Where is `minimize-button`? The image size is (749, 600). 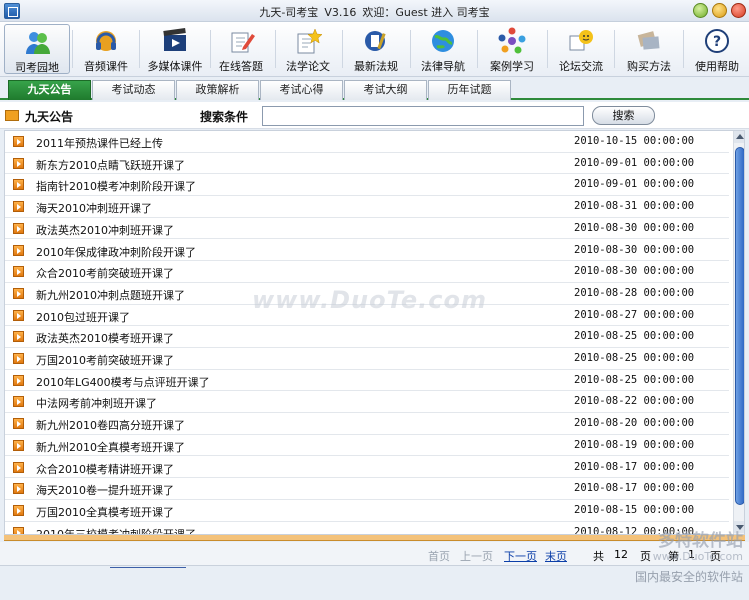
minimize-button is located at coordinates (700, 10).